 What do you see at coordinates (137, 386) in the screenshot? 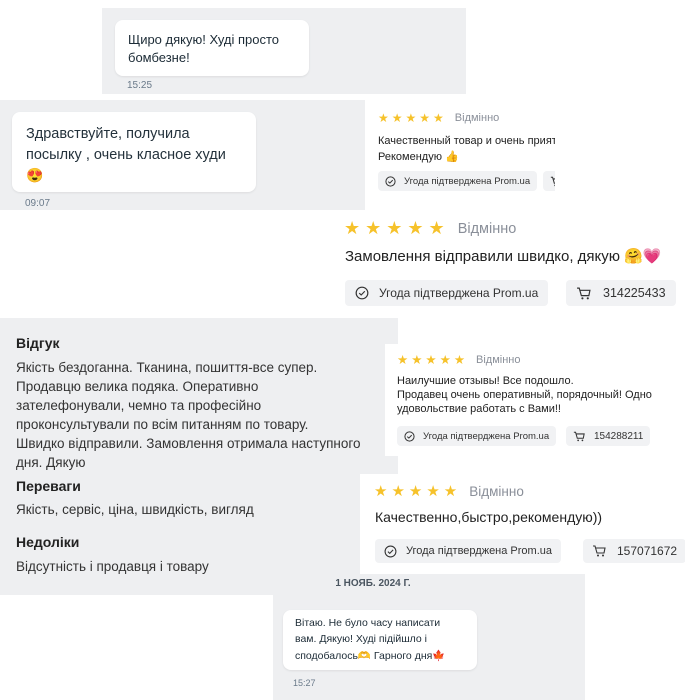
I see `review-body-line: Продавцю велика подяка. Оперативно` at bounding box center [137, 386].